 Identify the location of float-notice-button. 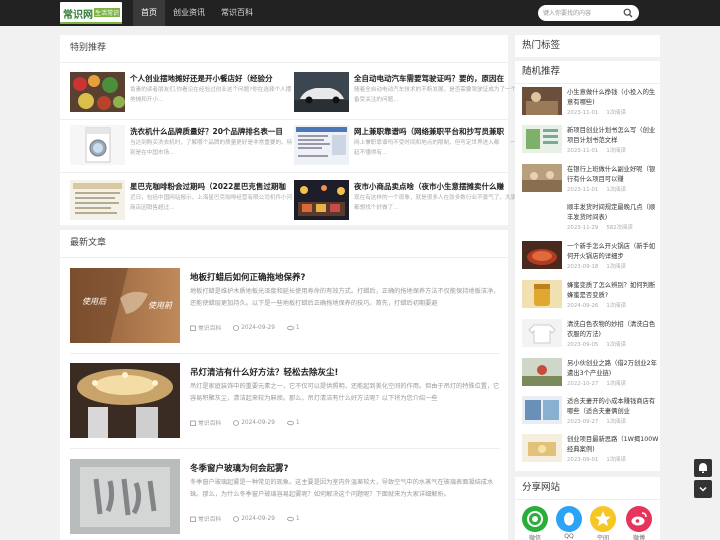
(703, 468).